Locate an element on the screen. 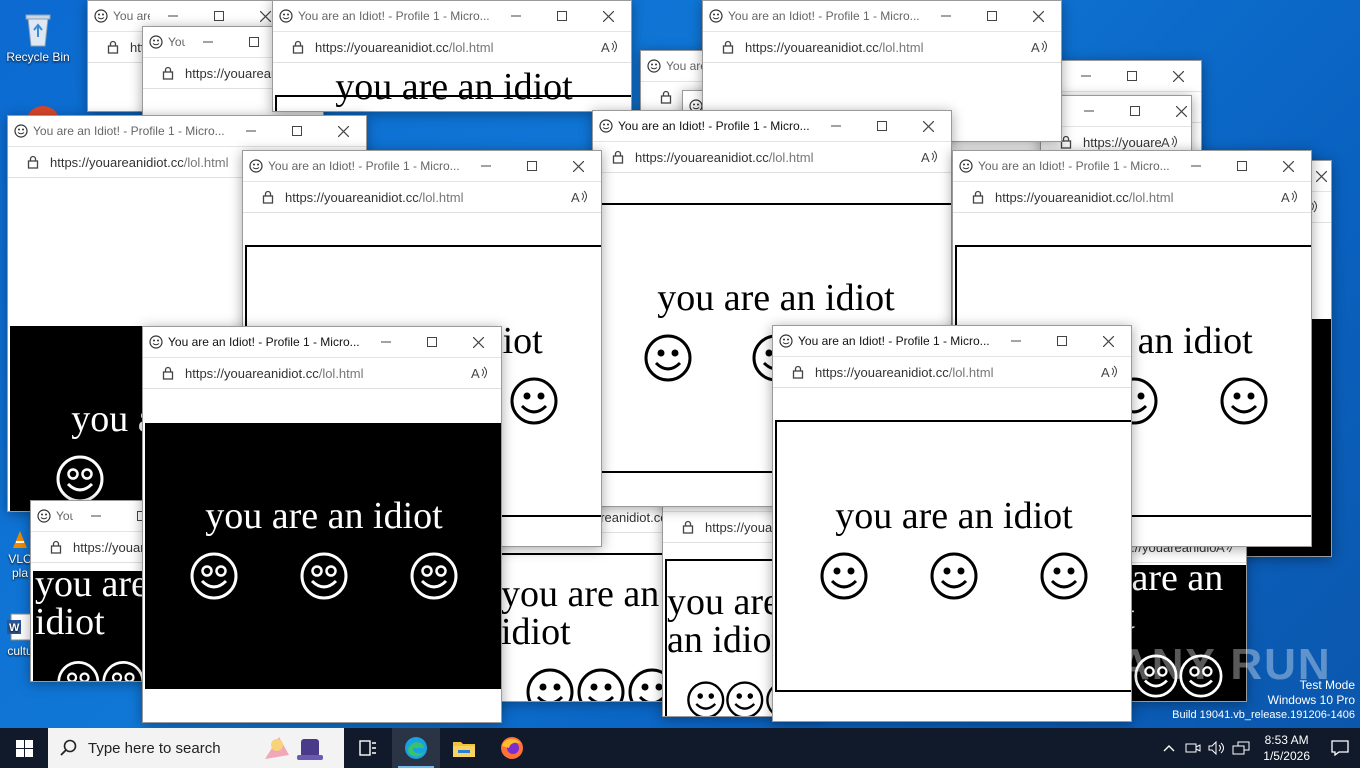 This screenshot has width=1360, height=768. tray-overflow-button is located at coordinates (1169, 748).